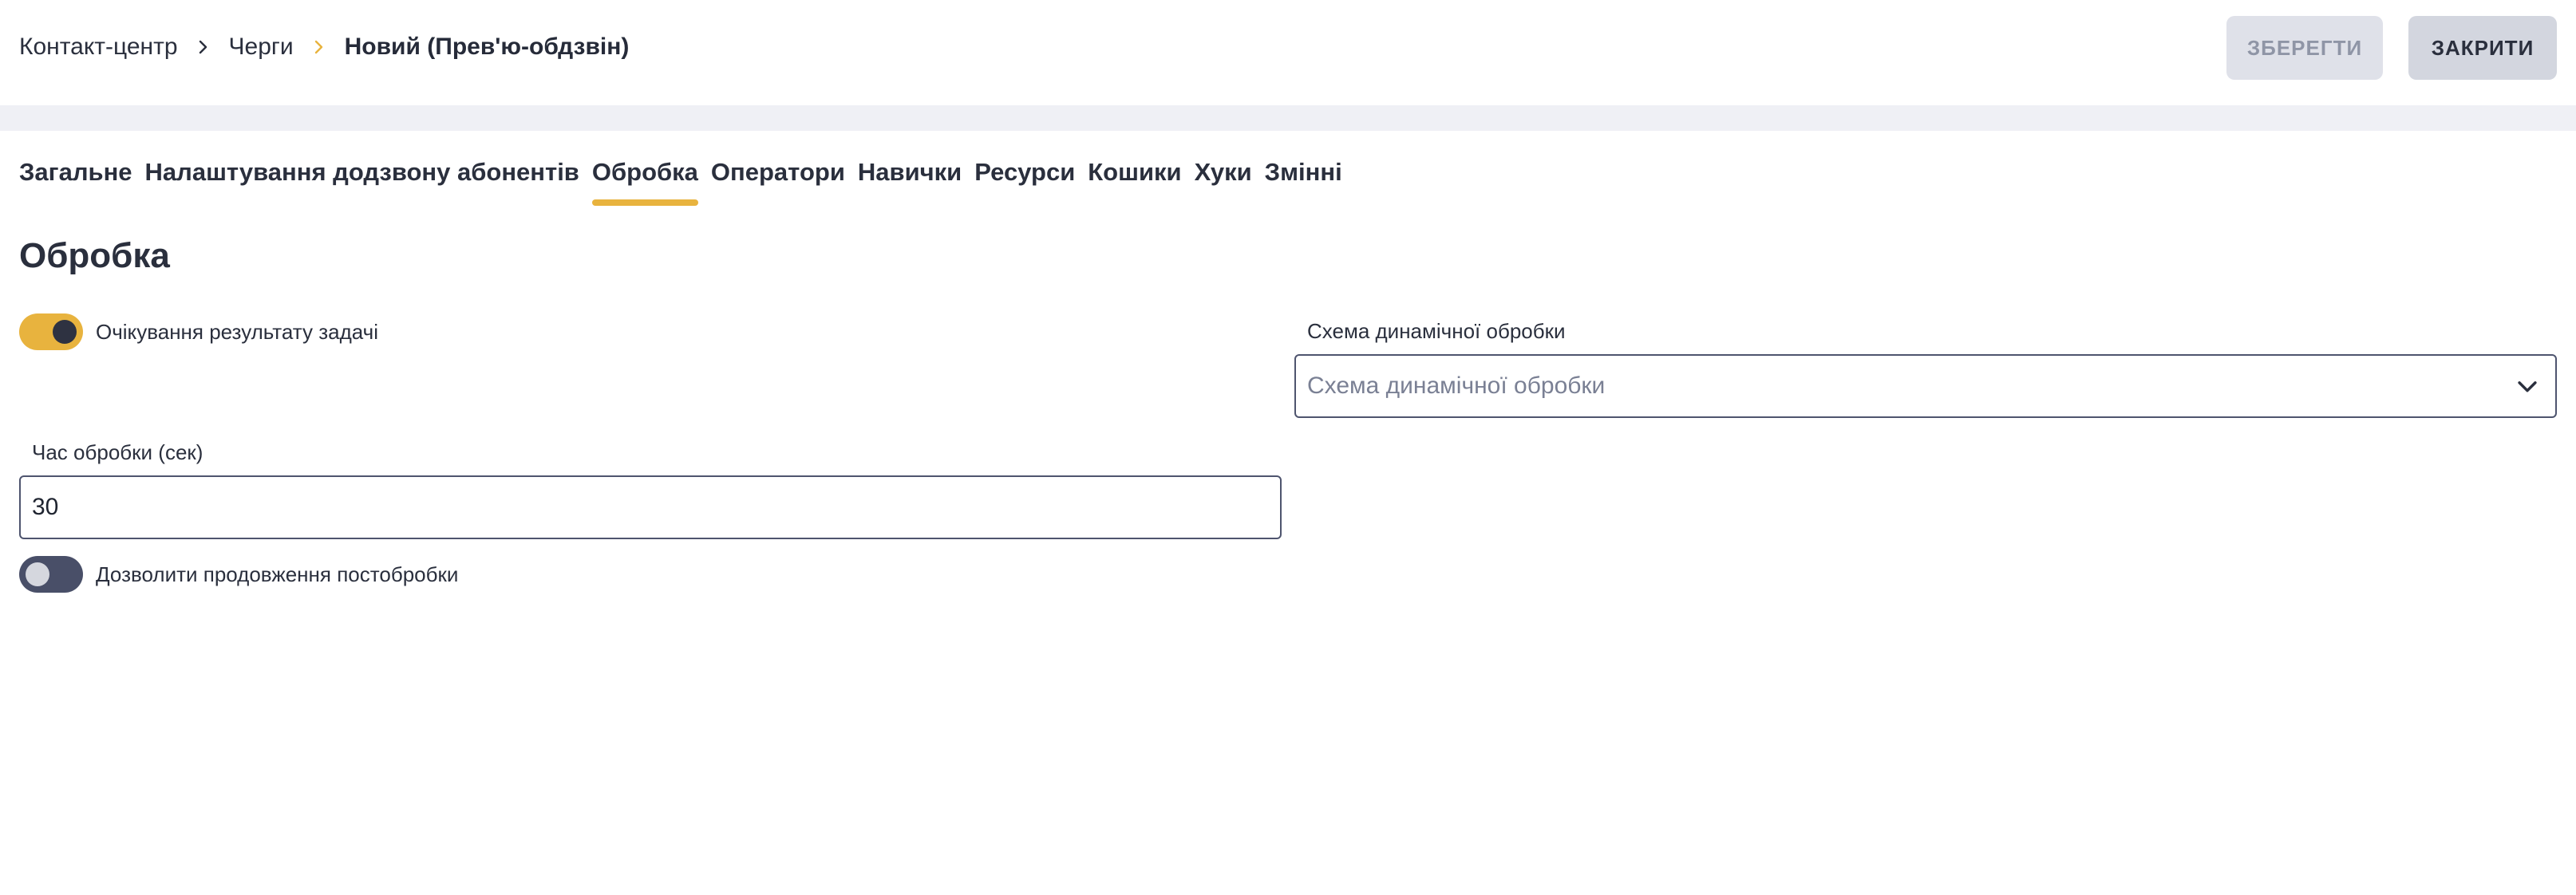 The height and width of the screenshot is (895, 2576). Describe the element at coordinates (910, 179) in the screenshot. I see `tab-skills: Навички` at that location.